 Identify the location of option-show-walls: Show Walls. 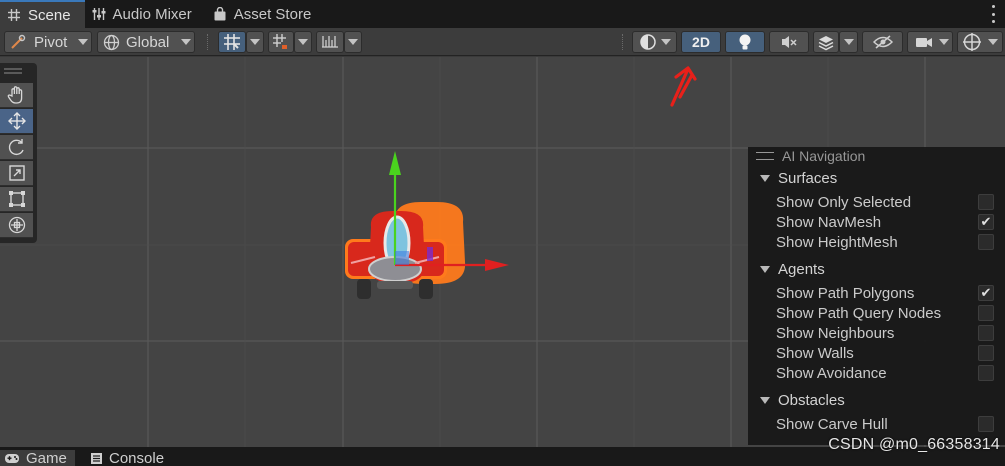
(815, 353).